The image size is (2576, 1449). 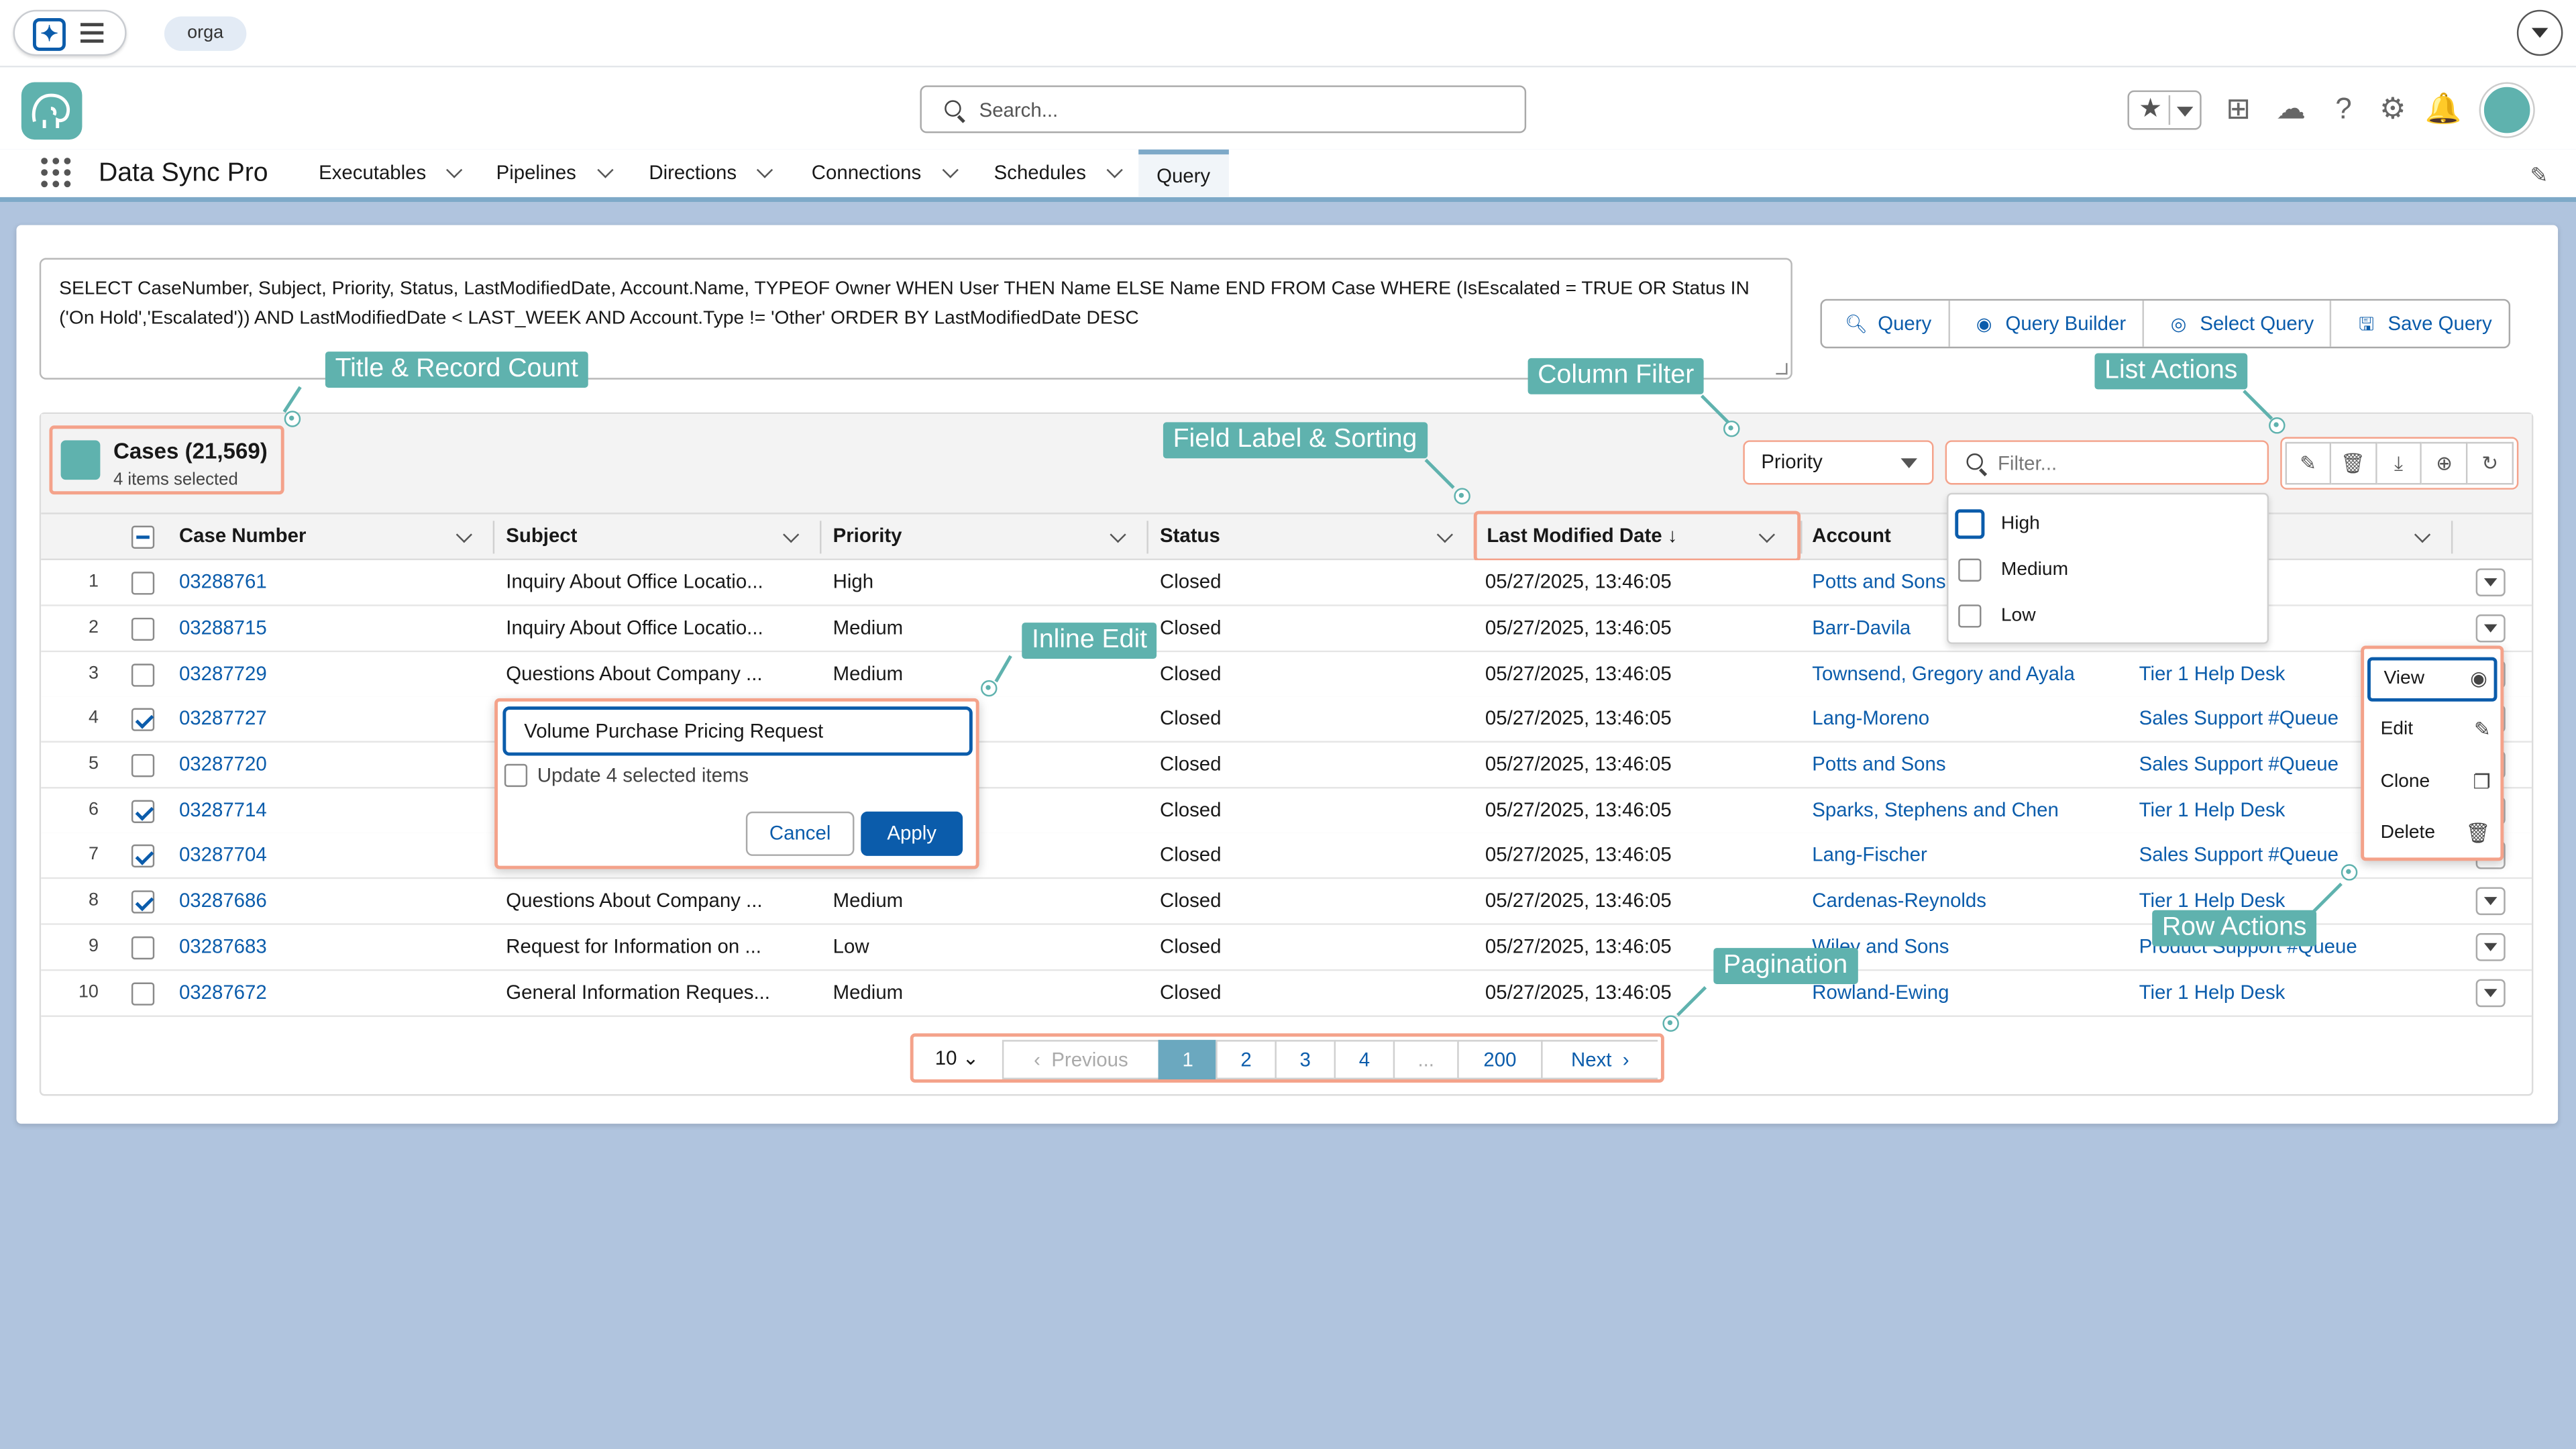 I want to click on cell-account: Cardenas-Reynolds, so click(x=1899, y=901).